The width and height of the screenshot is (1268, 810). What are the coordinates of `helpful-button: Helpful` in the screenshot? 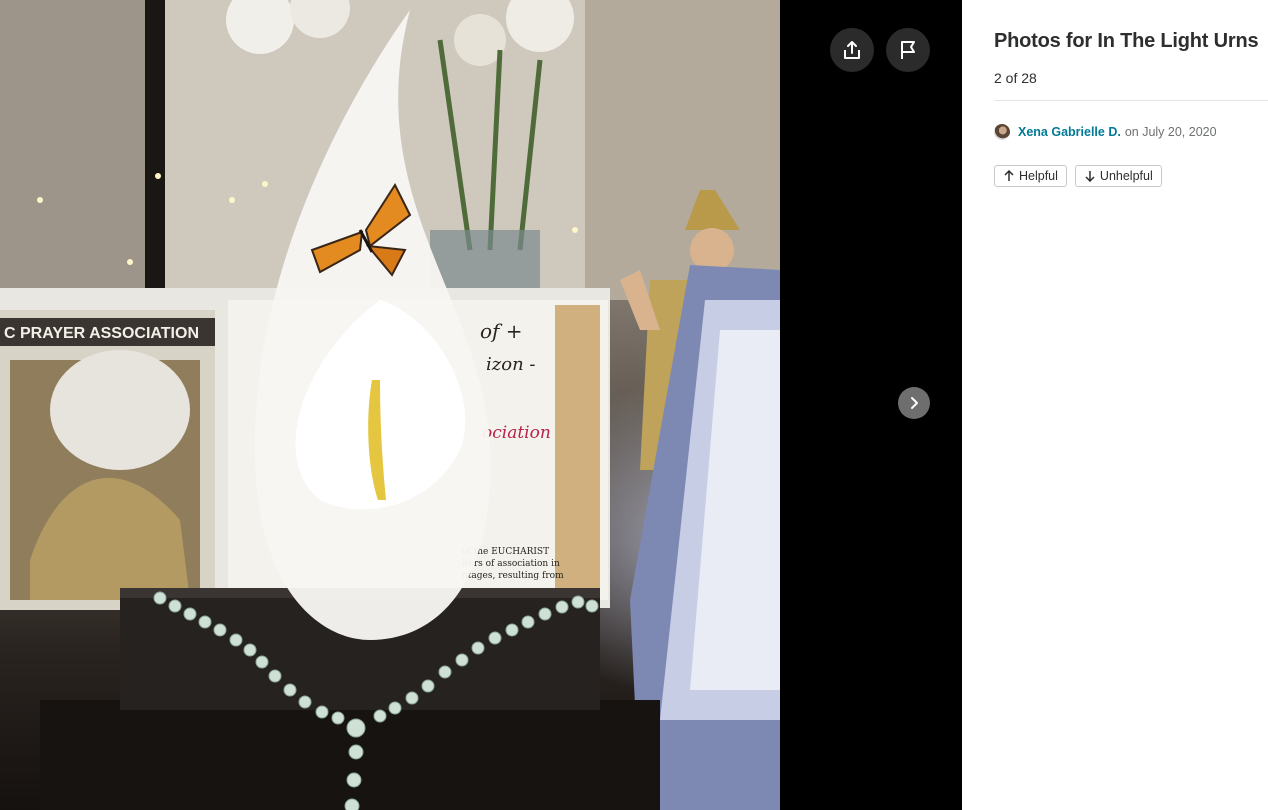 It's located at (1030, 176).